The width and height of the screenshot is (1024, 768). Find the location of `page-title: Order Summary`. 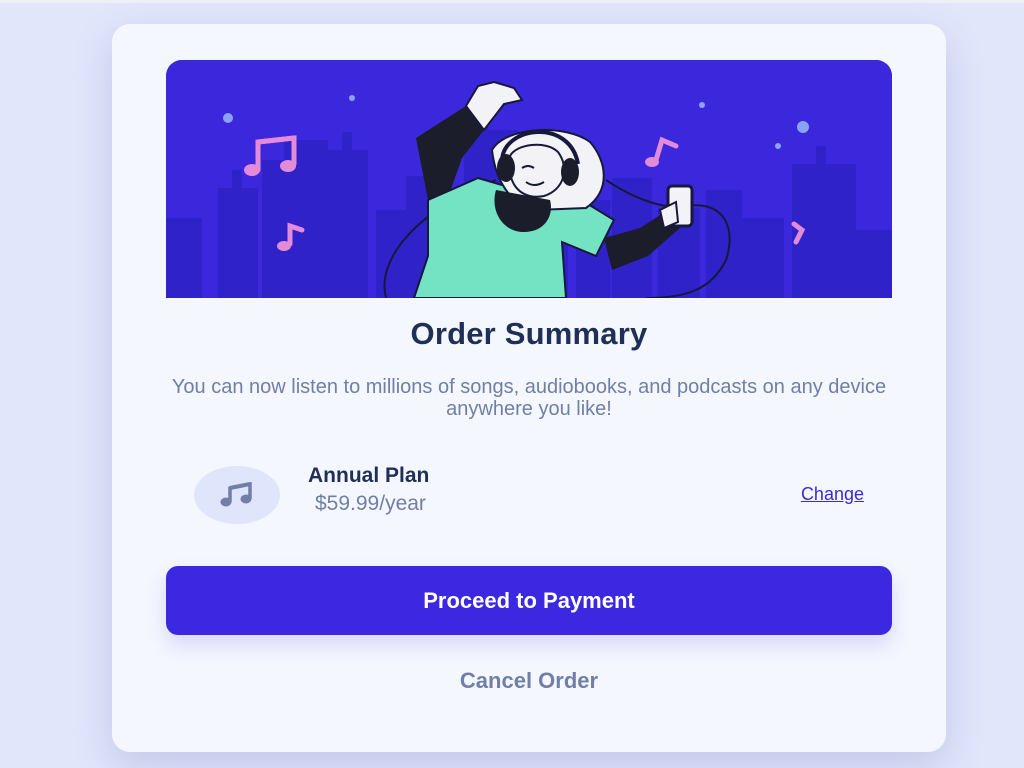

page-title: Order Summary is located at coordinates (529, 333).